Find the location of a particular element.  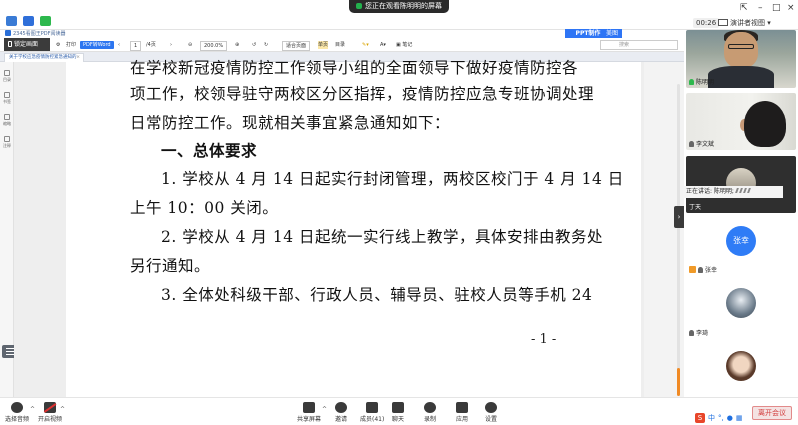

chat-button: 聊天 is located at coordinates (398, 412).